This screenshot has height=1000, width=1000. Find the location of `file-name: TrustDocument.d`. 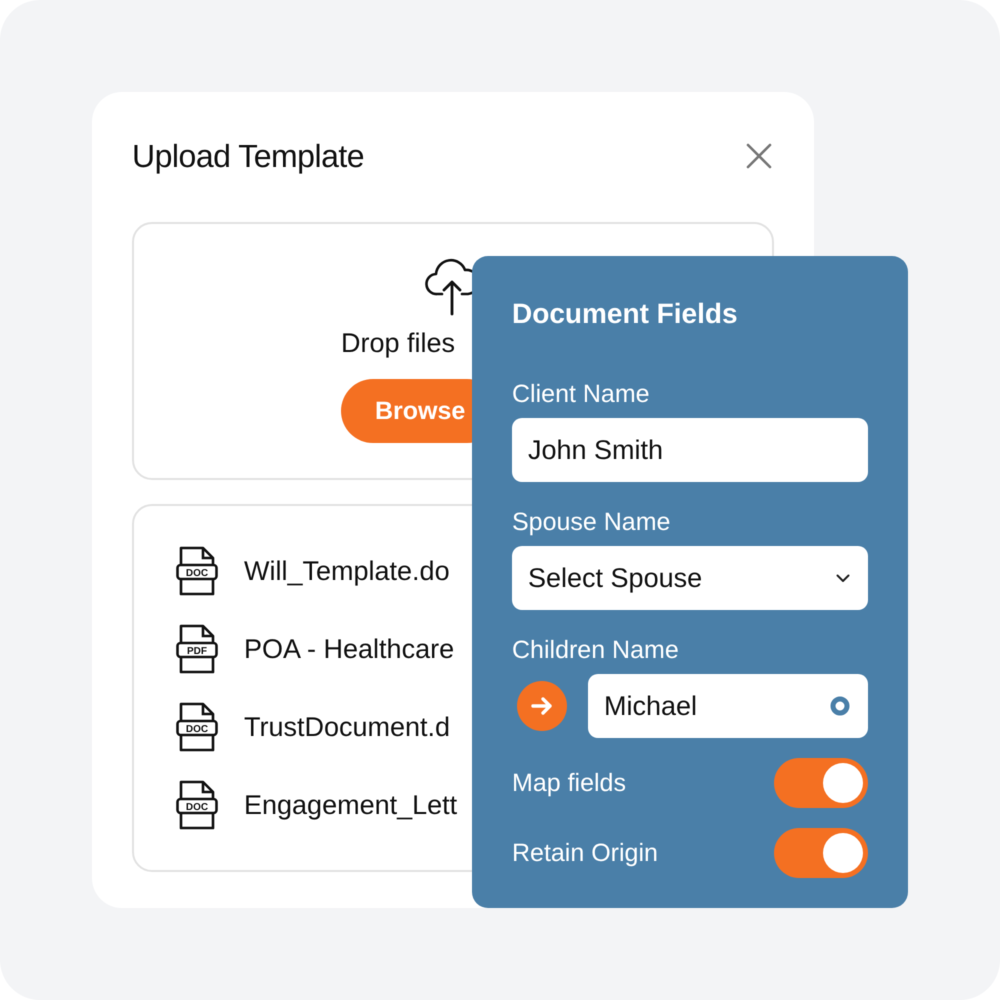

file-name: TrustDocument.d is located at coordinates (347, 727).